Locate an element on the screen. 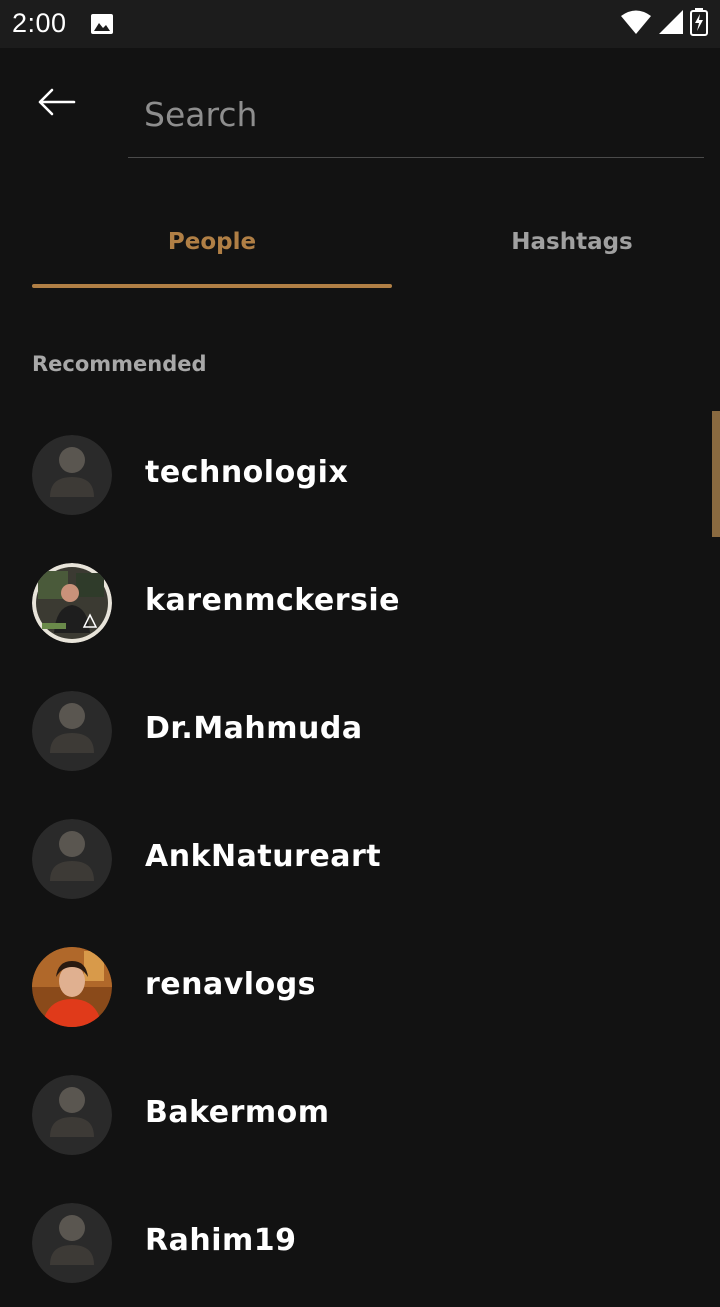 The width and height of the screenshot is (720, 1307). list-item: Dr.Mahmuda is located at coordinates (356, 731).